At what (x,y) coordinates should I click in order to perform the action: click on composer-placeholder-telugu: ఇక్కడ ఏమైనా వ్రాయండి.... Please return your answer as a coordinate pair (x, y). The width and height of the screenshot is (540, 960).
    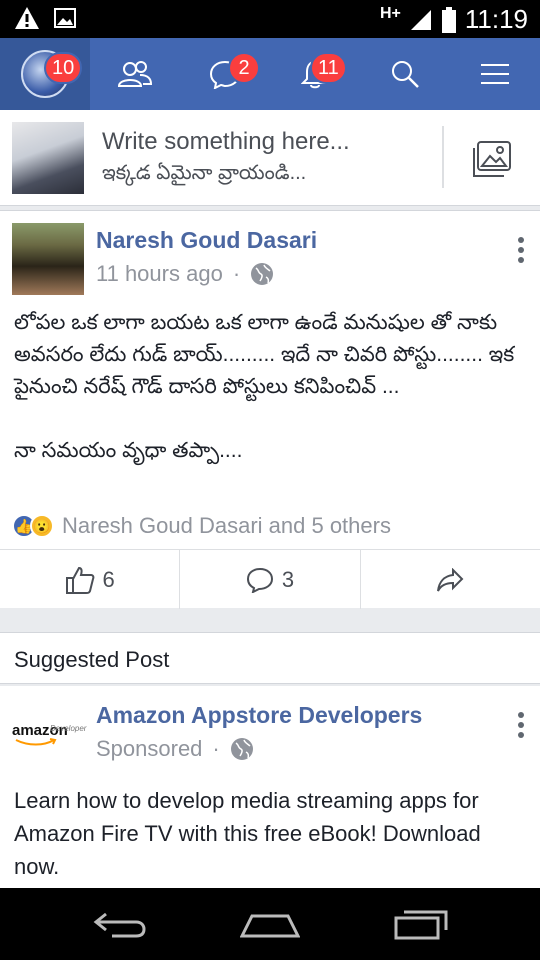
    Looking at the image, I should click on (204, 173).